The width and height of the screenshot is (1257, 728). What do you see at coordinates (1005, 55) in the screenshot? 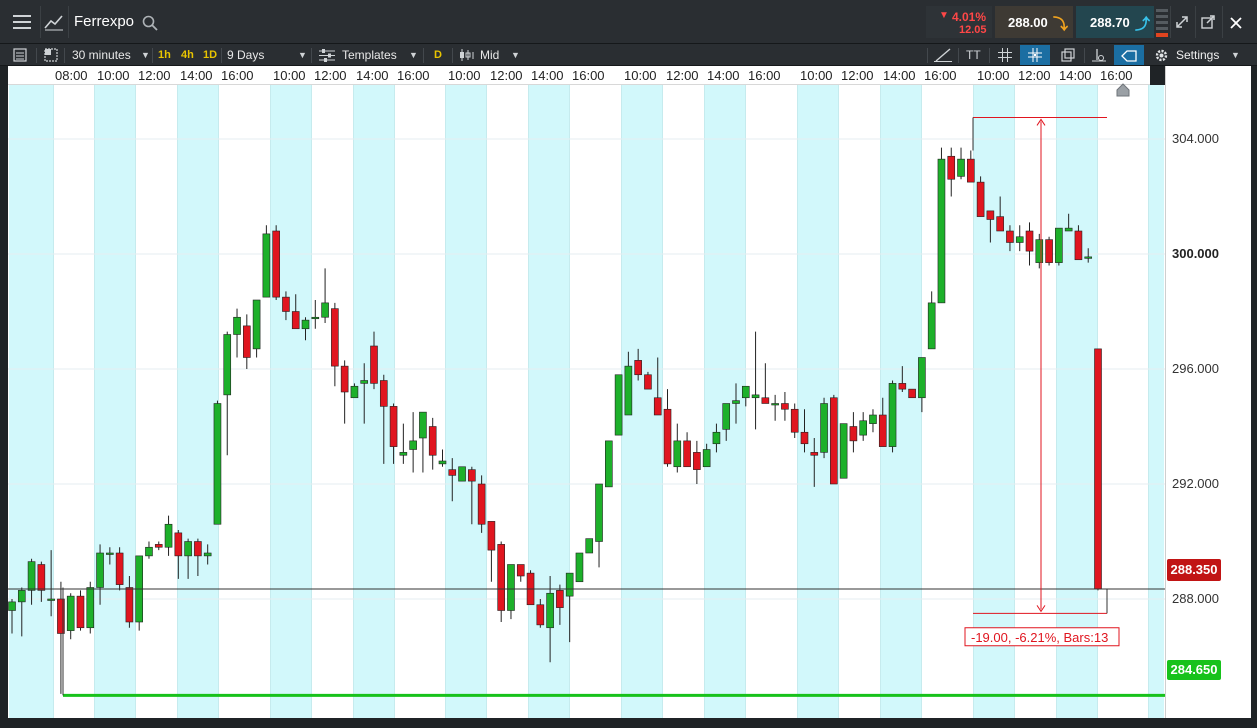
I see `grid-icon` at bounding box center [1005, 55].